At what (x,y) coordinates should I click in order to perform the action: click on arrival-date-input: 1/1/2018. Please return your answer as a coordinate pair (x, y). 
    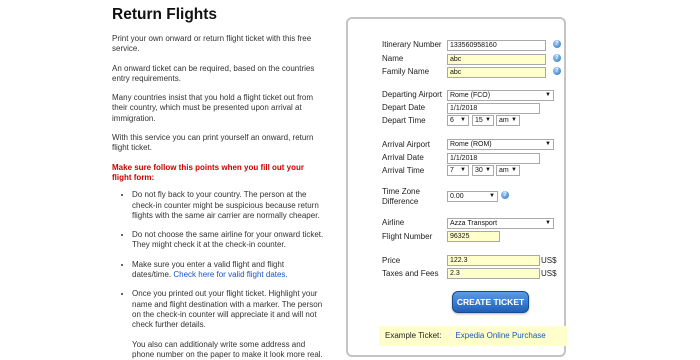
    Looking at the image, I should click on (493, 158).